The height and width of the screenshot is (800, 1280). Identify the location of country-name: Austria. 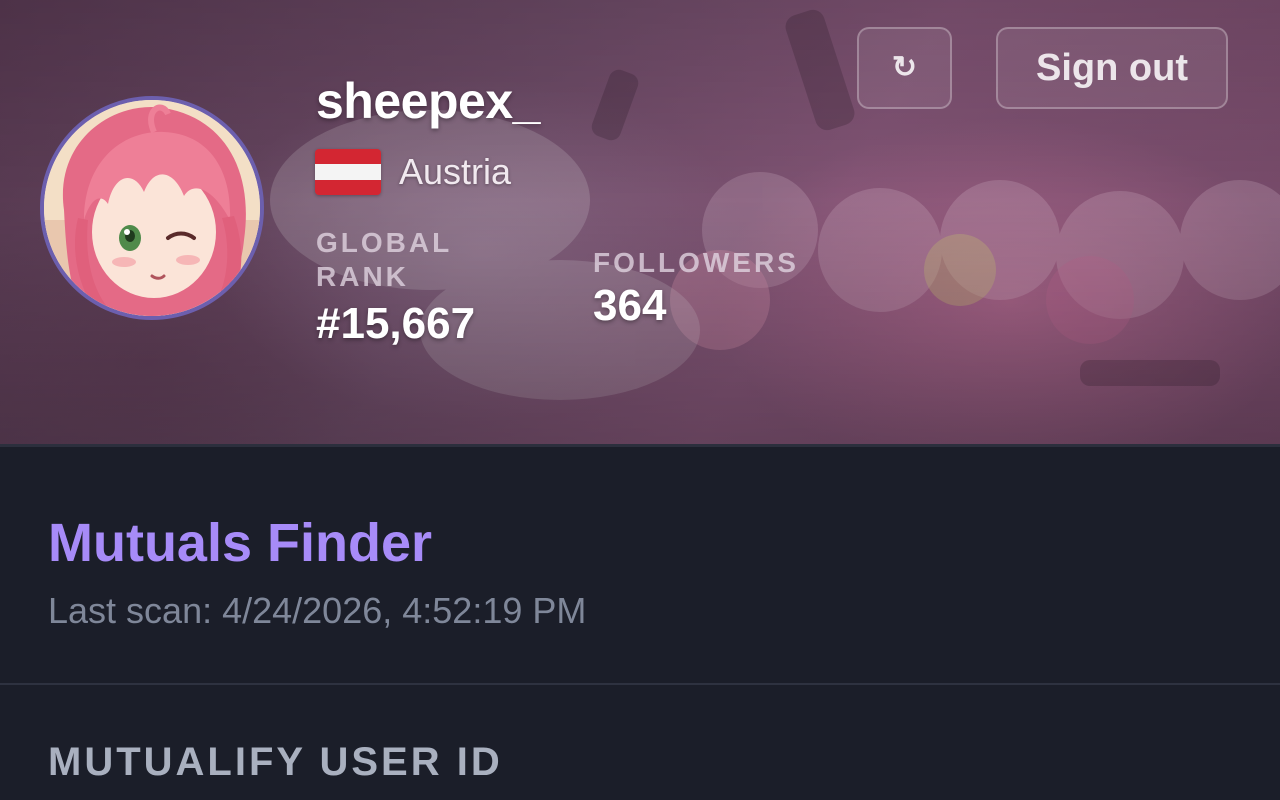
(455, 171).